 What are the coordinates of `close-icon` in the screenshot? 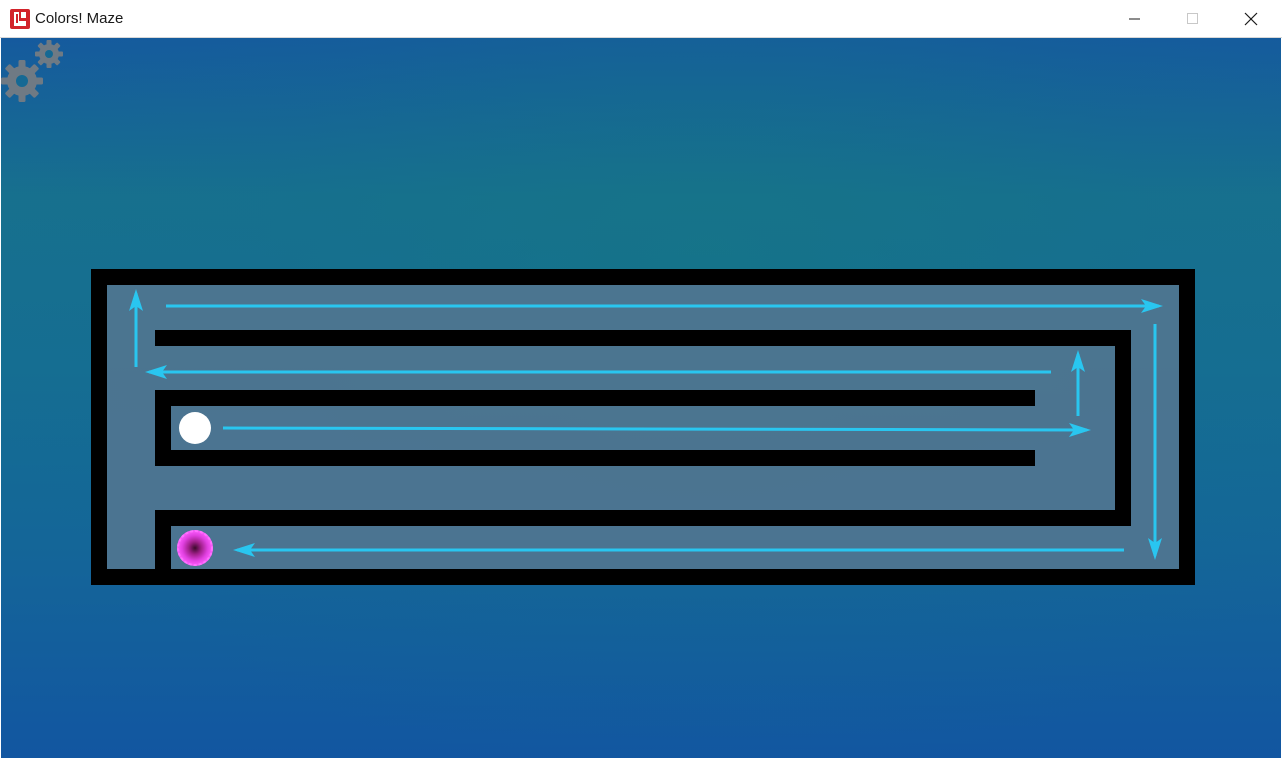 It's located at (1251, 19).